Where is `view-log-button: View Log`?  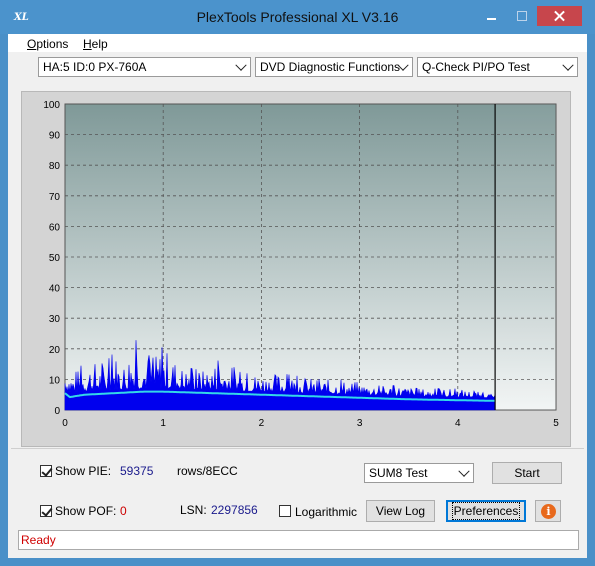
view-log-button: View Log is located at coordinates (400, 511).